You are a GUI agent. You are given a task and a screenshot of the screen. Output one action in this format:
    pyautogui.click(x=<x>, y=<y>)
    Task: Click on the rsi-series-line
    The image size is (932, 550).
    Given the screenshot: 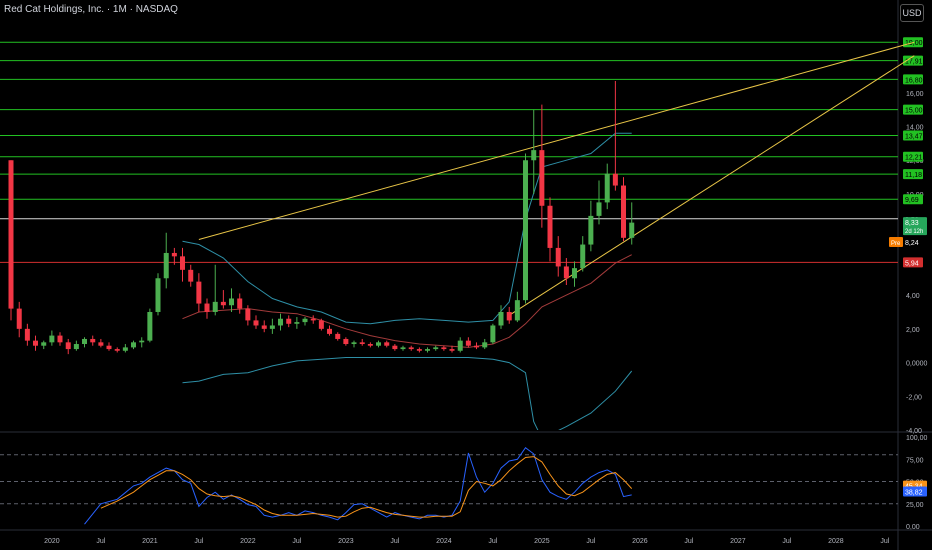 What is the action you would take?
    pyautogui.click(x=358, y=485)
    